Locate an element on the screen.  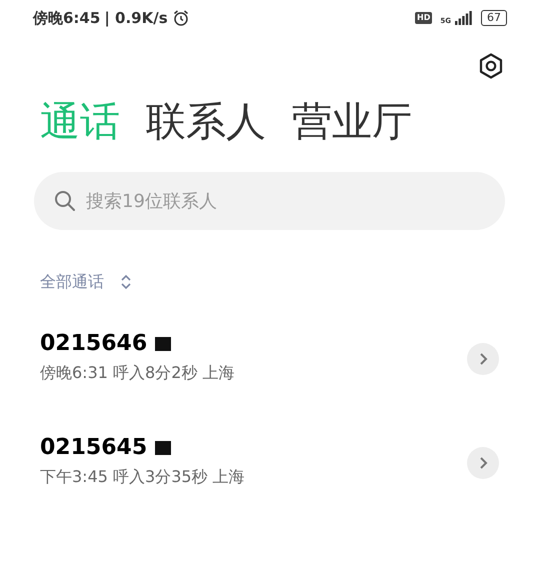
hd-badge: HD is located at coordinates (423, 18).